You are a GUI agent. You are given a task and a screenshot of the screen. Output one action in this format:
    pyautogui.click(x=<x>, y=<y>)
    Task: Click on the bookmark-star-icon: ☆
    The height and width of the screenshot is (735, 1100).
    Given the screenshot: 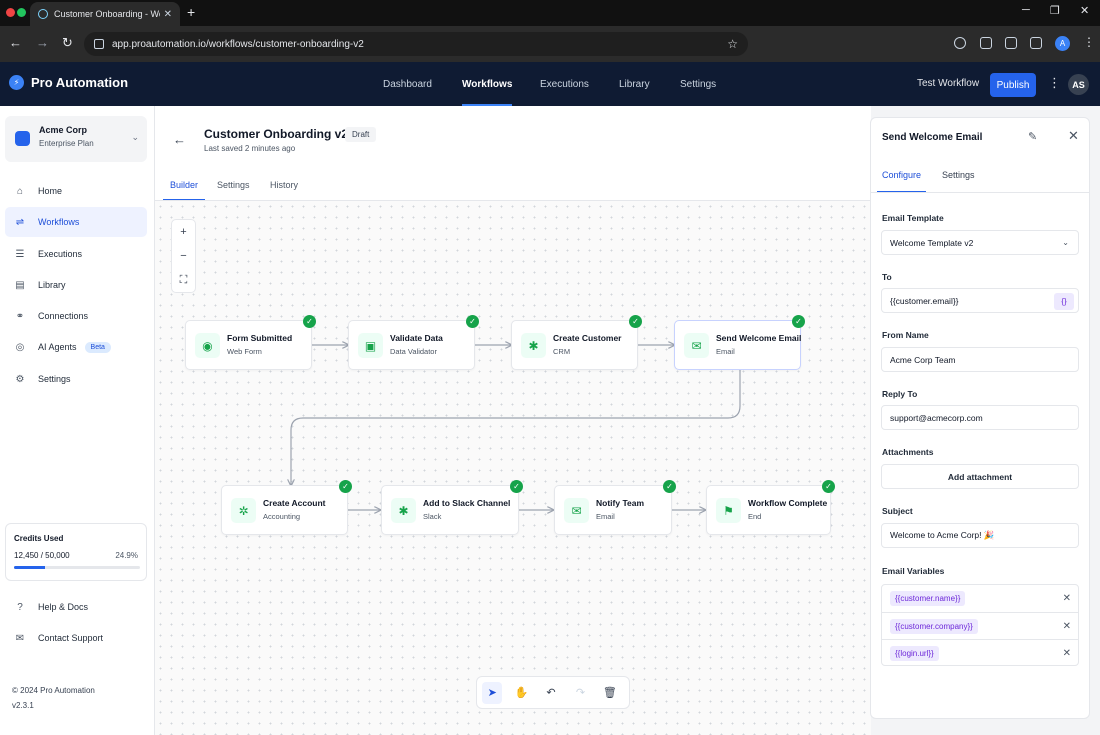 What is the action you would take?
    pyautogui.click(x=732, y=44)
    